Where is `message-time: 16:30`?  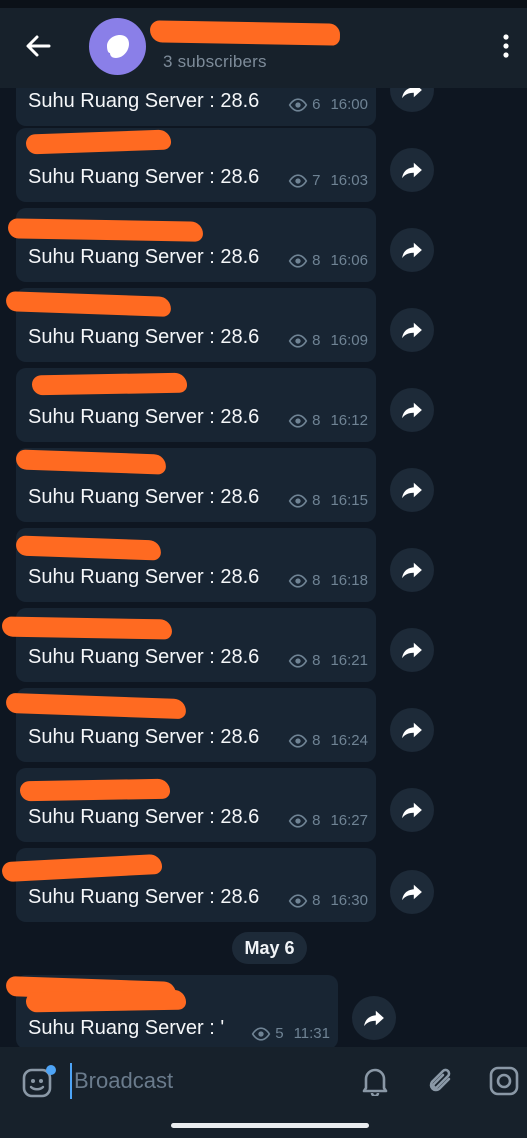
message-time: 16:30 is located at coordinates (349, 900).